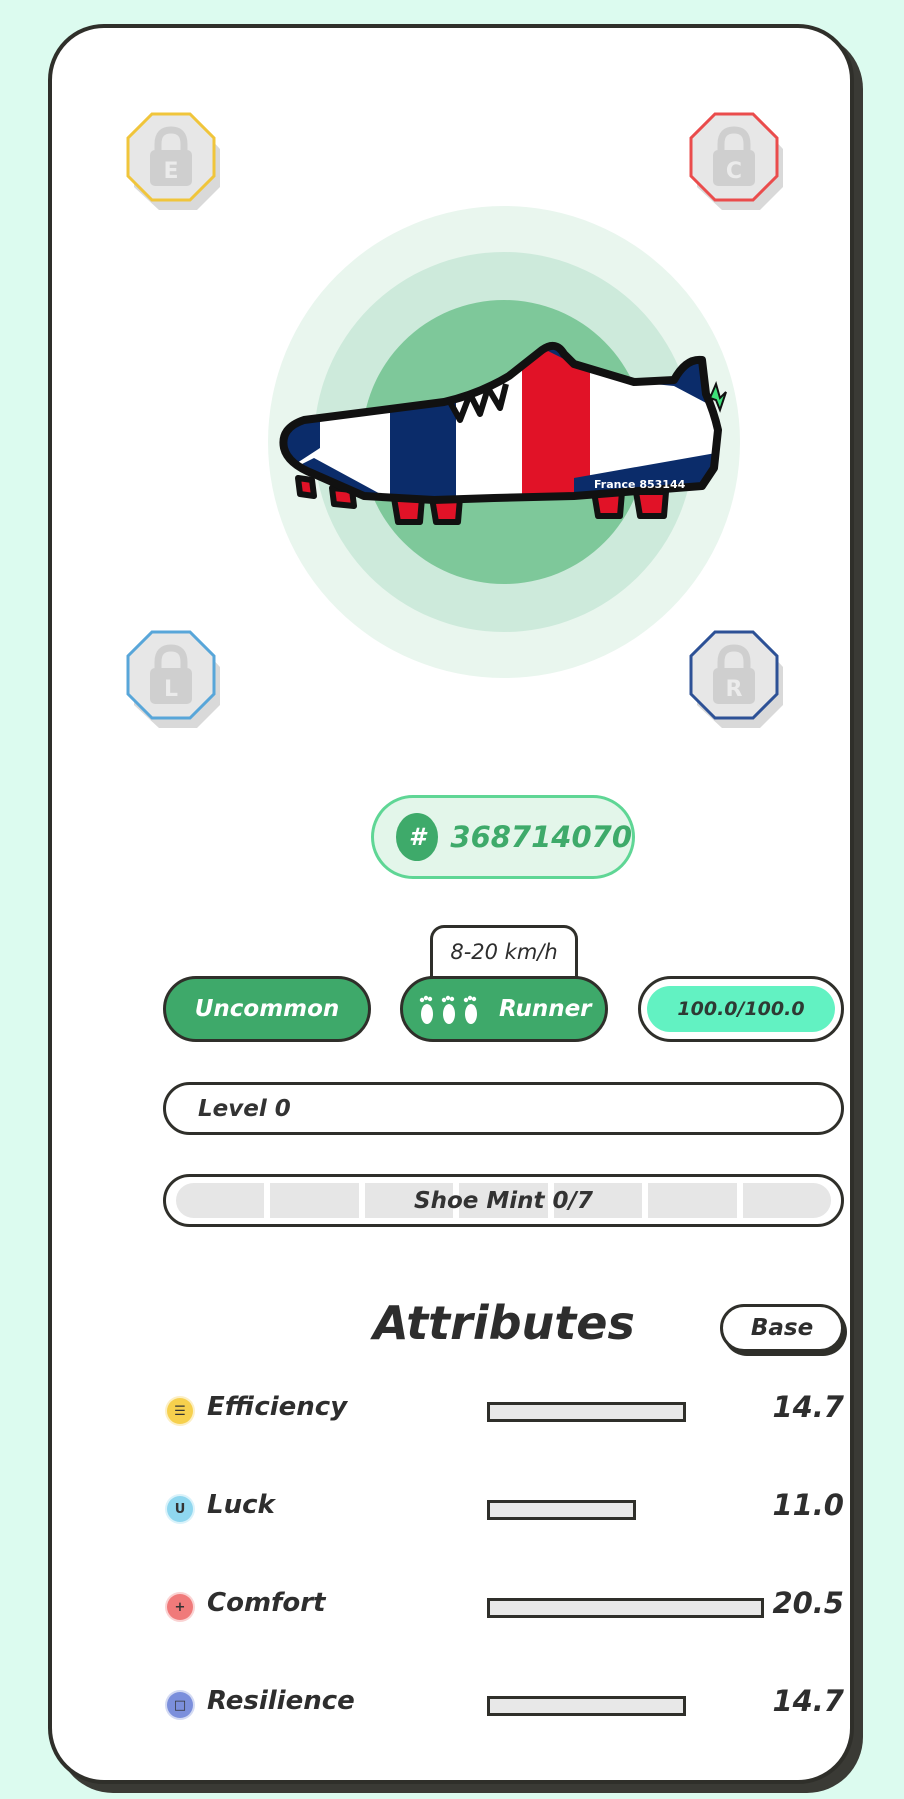  I want to click on attribute-row-luck: U Luck 11.0, so click(503, 1508).